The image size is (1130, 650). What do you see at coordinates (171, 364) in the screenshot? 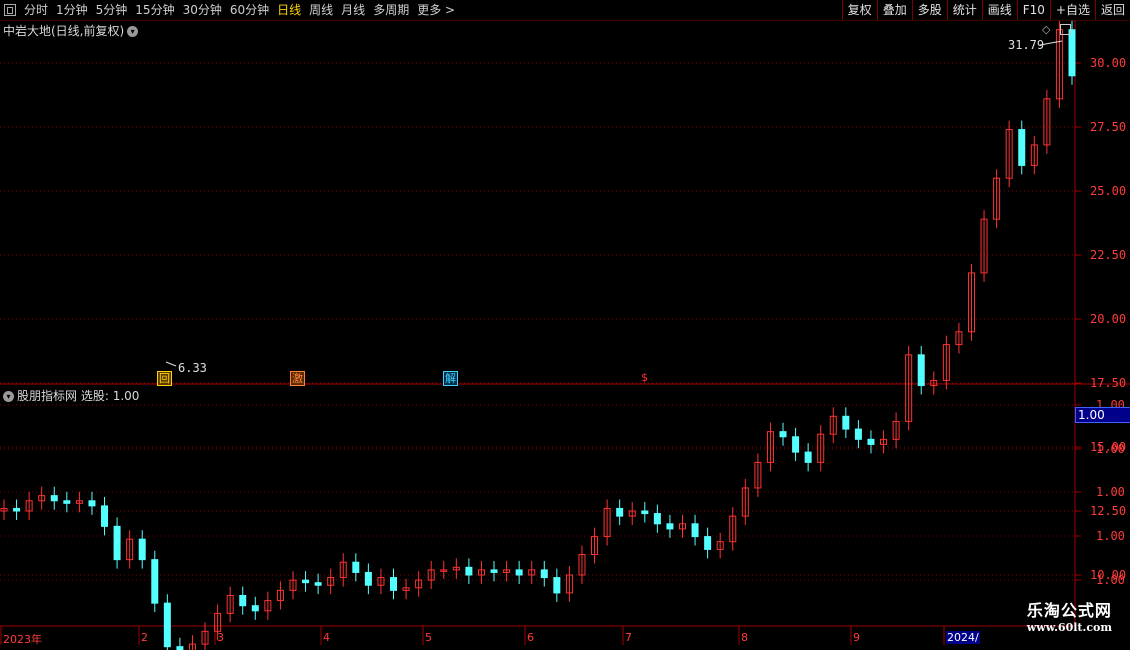
I see `min-arrow` at bounding box center [171, 364].